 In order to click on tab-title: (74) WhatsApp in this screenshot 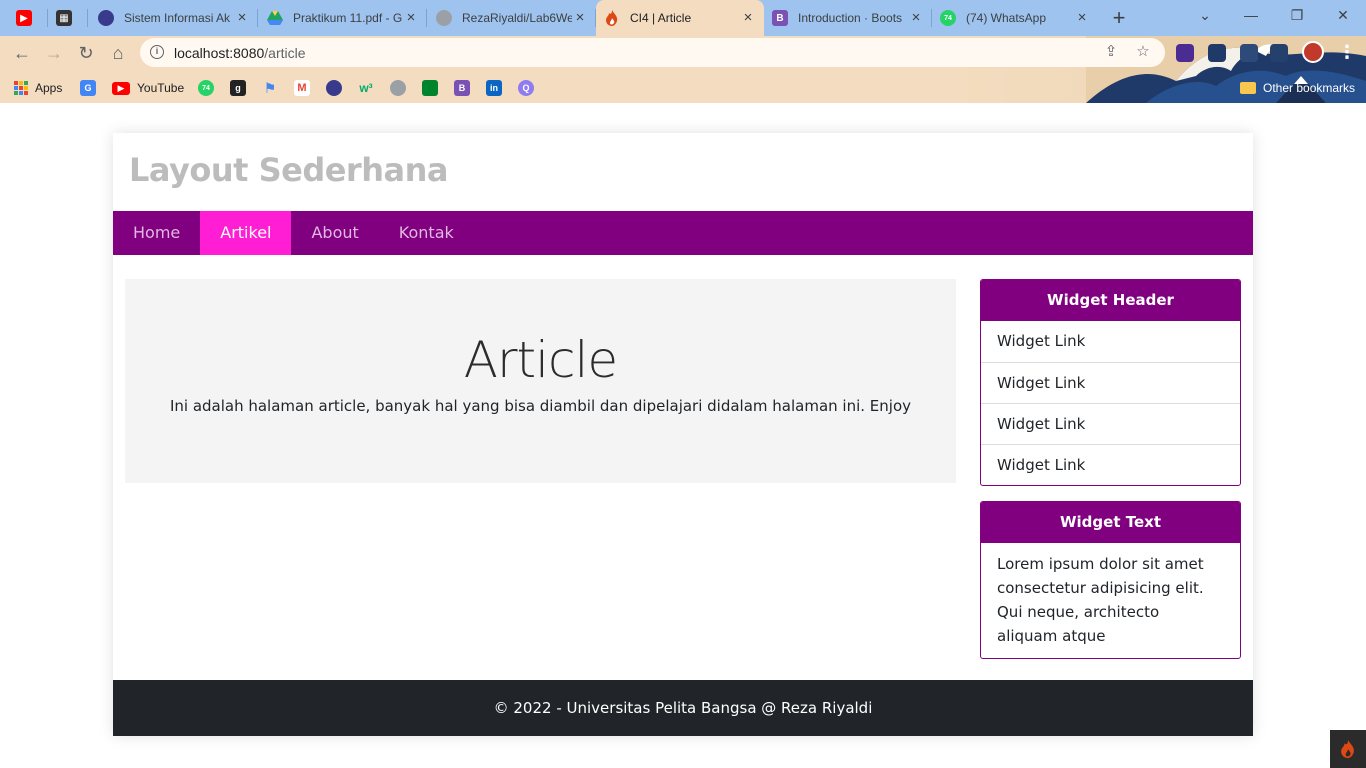, I will do `click(1006, 18)`.